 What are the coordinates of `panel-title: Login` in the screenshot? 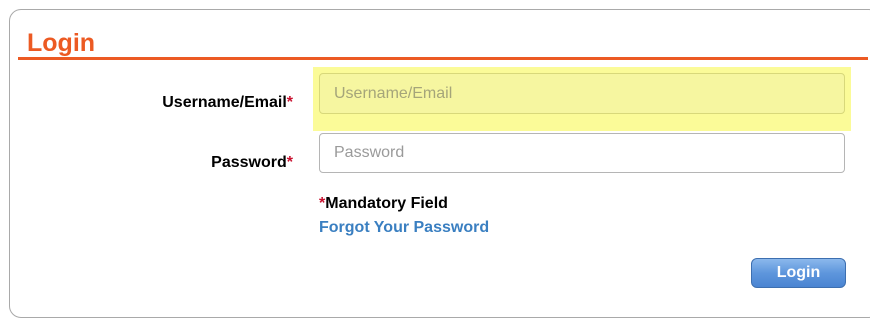 It's located at (61, 43).